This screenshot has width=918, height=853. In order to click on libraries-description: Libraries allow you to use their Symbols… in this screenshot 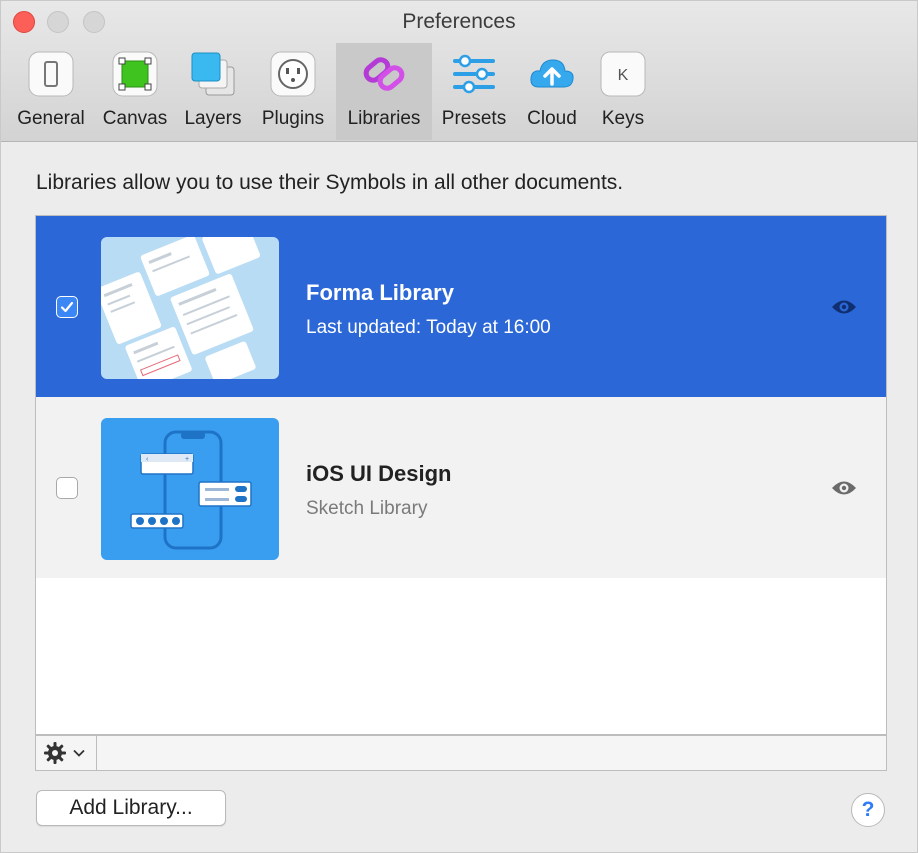, I will do `click(330, 182)`.